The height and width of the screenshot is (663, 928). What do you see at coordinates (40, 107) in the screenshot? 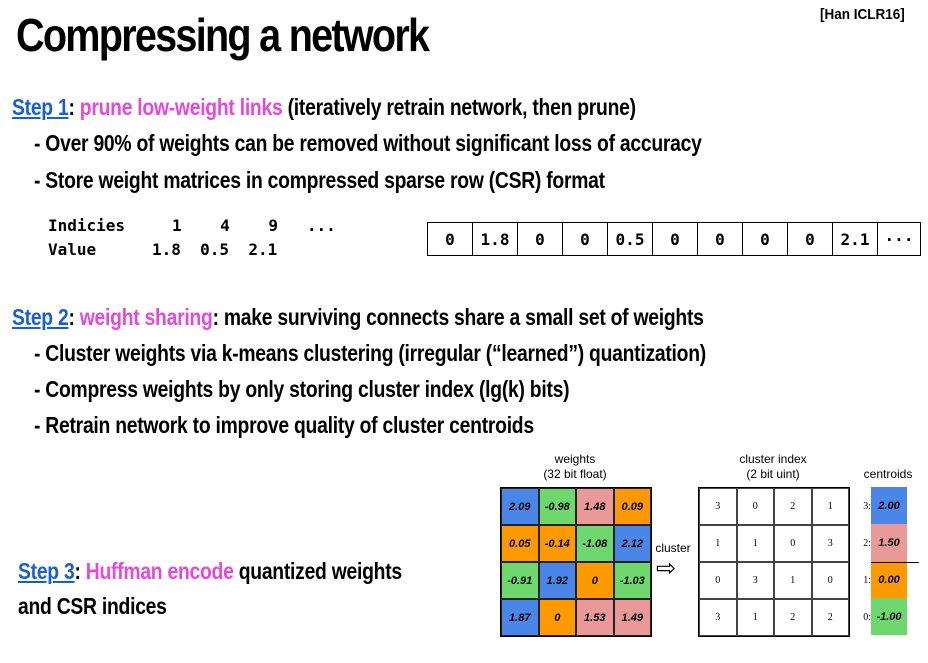
I see `step1-link: Step 1` at bounding box center [40, 107].